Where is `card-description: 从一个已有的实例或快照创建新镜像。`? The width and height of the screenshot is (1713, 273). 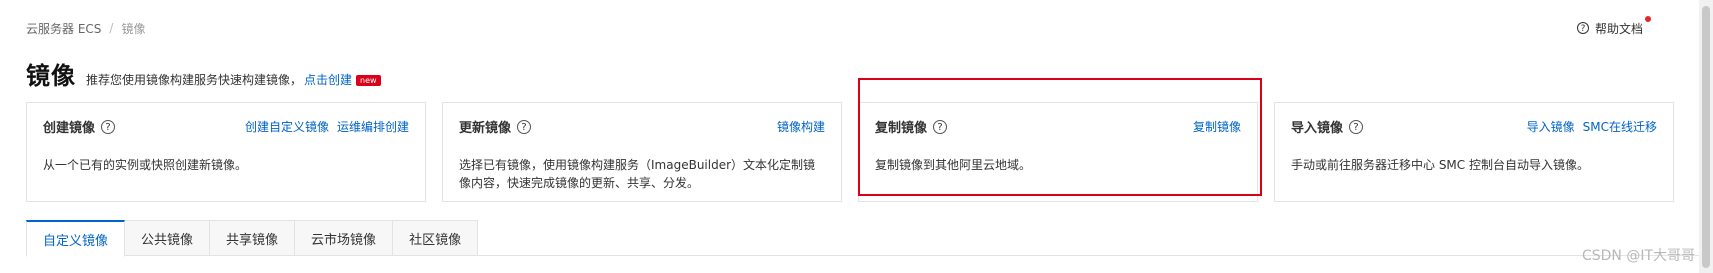 card-description: 从一个已有的实例或快照创建新镜像。 is located at coordinates (145, 165).